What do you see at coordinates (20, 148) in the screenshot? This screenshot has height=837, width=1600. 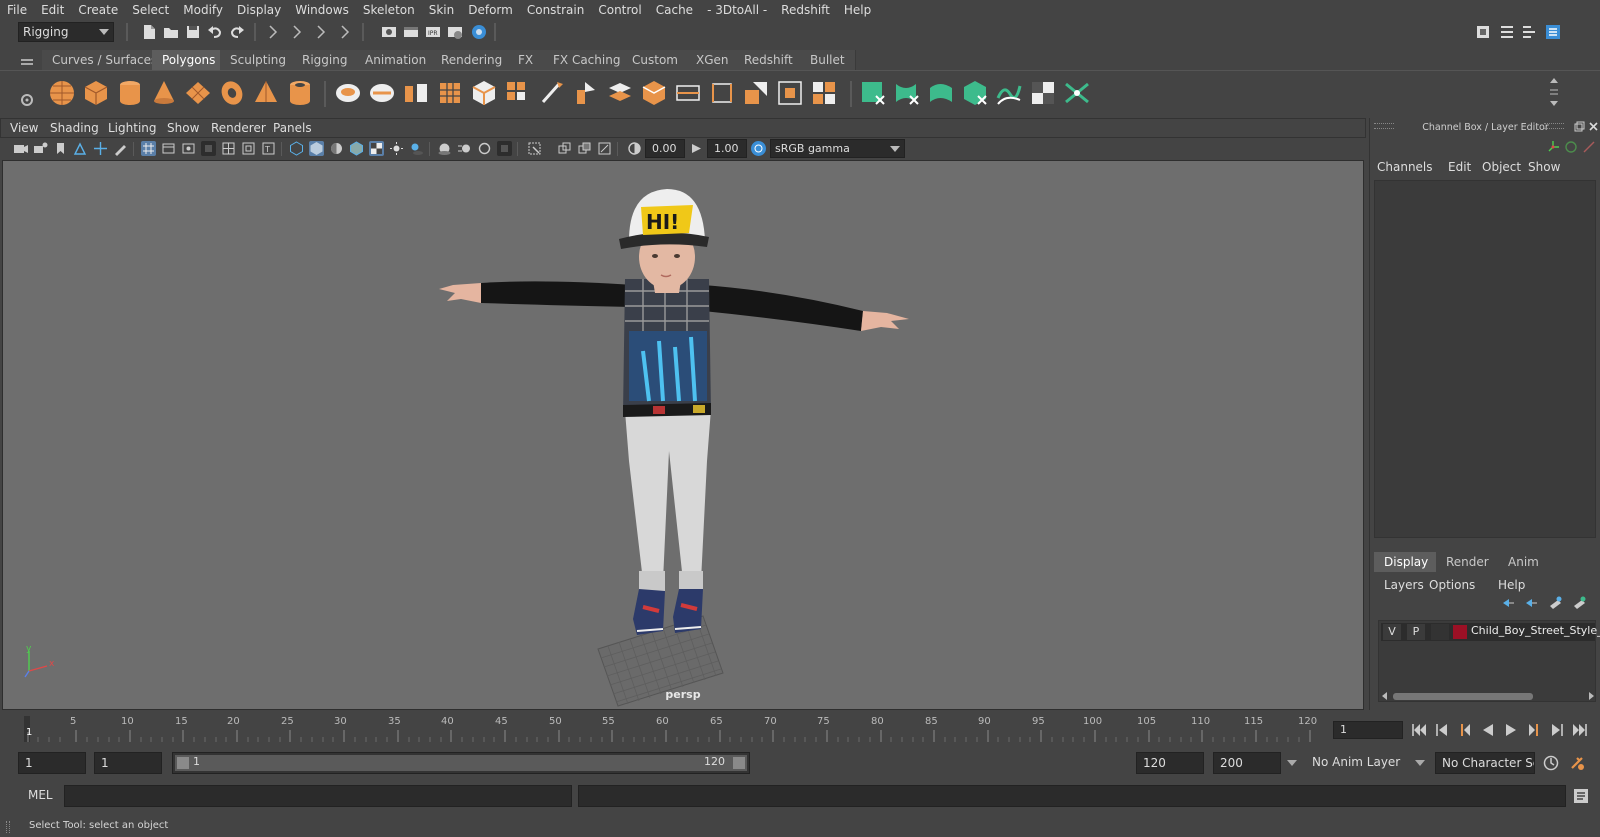 I see `camera-icon` at bounding box center [20, 148].